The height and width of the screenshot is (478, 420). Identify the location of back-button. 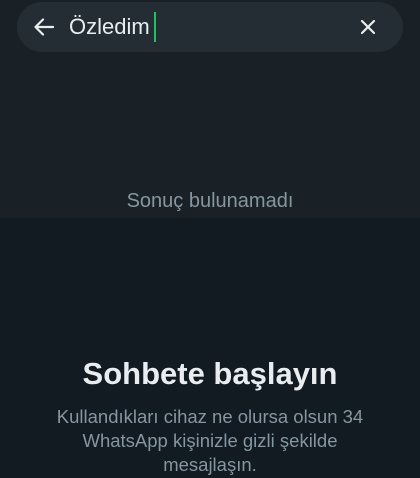
(44, 27).